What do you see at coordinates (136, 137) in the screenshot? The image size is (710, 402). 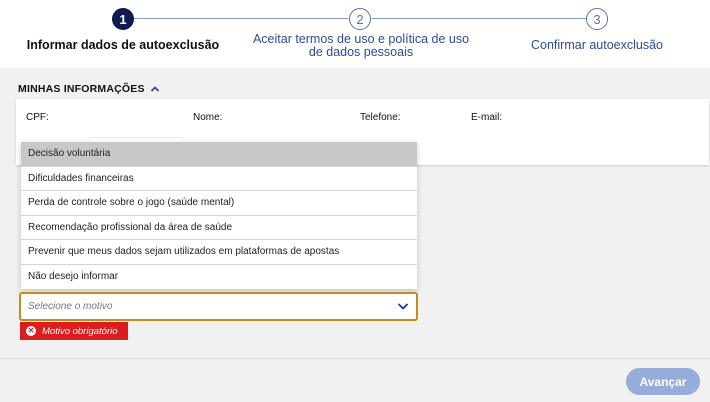 I see `cpf-value-underline` at bounding box center [136, 137].